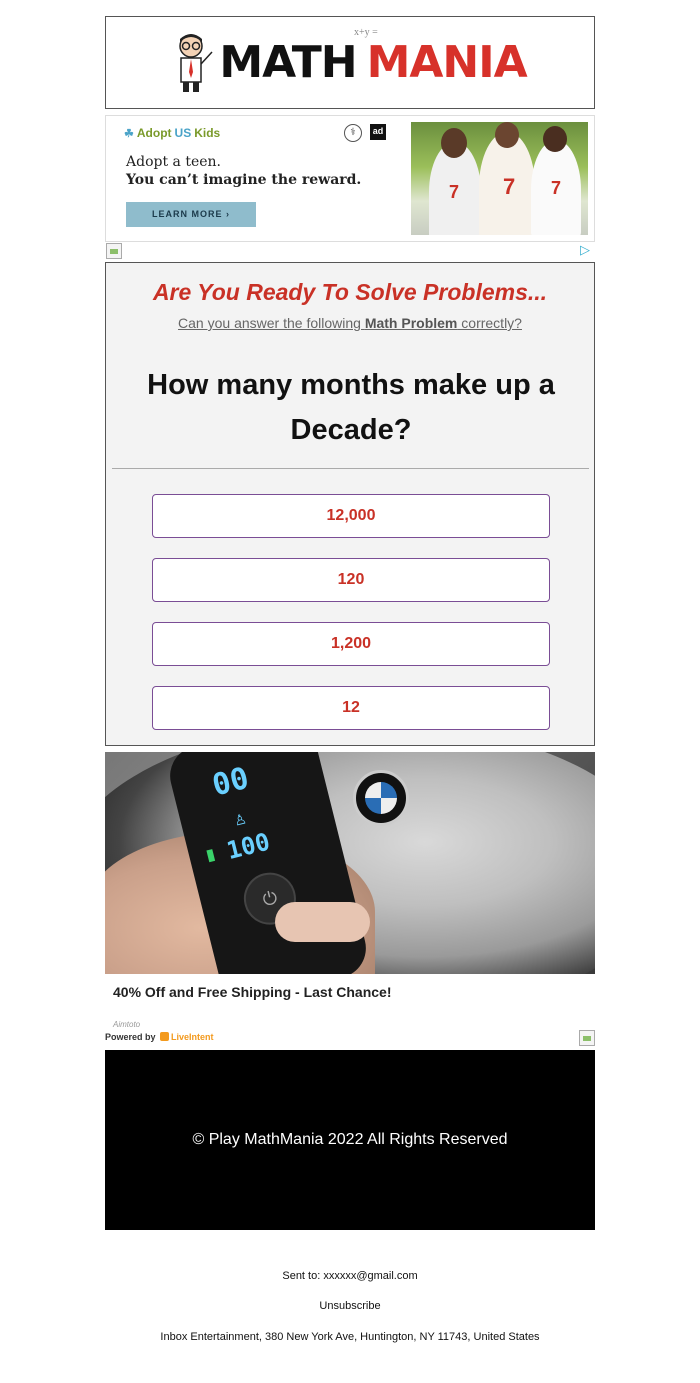 The width and height of the screenshot is (700, 1383). What do you see at coordinates (366, 32) in the screenshot?
I see `formula-doodle: x+y =` at bounding box center [366, 32].